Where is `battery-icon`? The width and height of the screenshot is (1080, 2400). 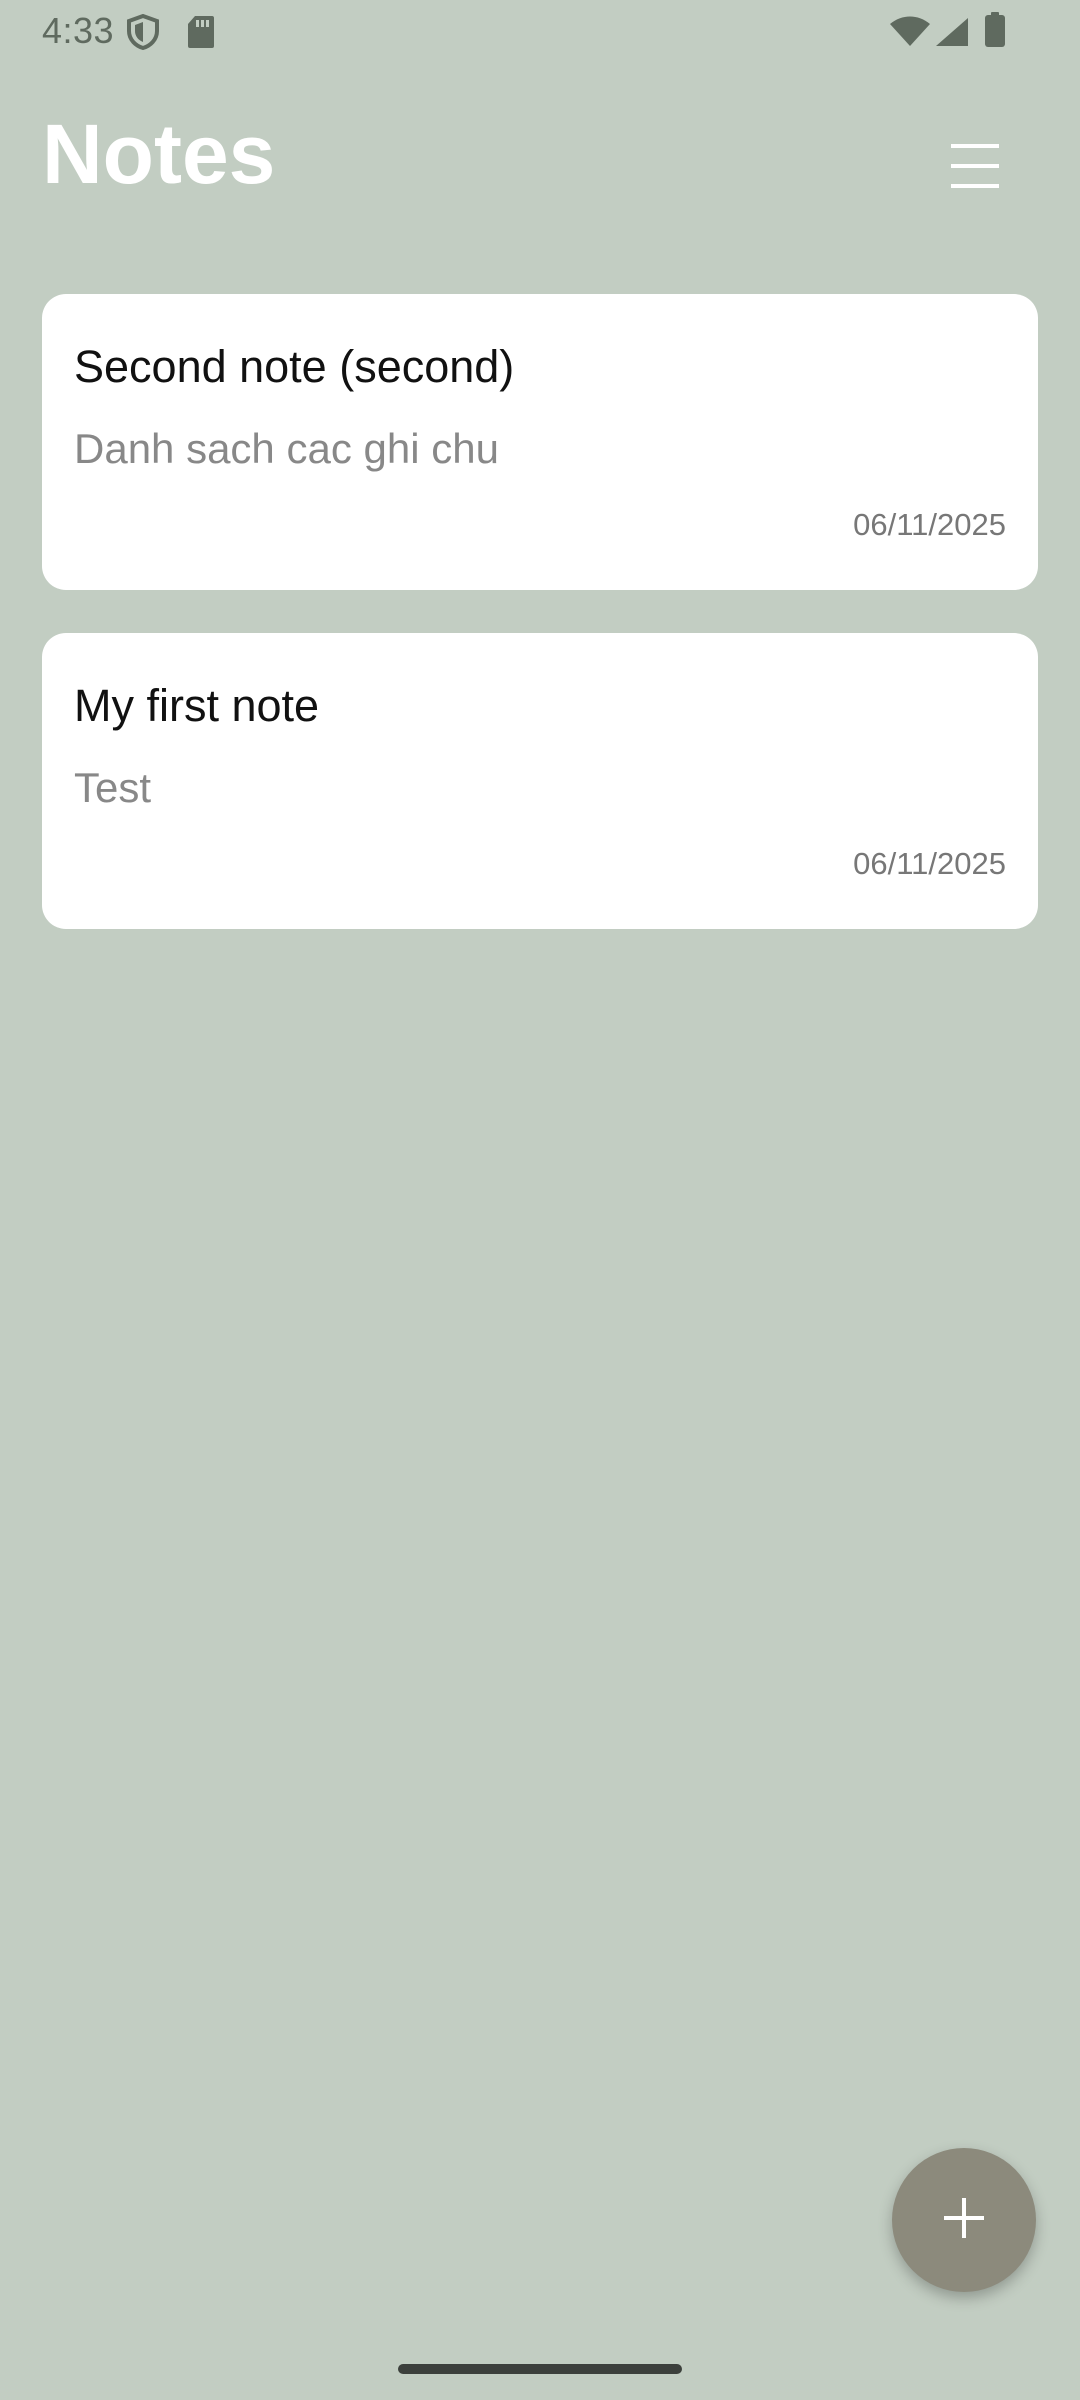
battery-icon is located at coordinates (995, 32).